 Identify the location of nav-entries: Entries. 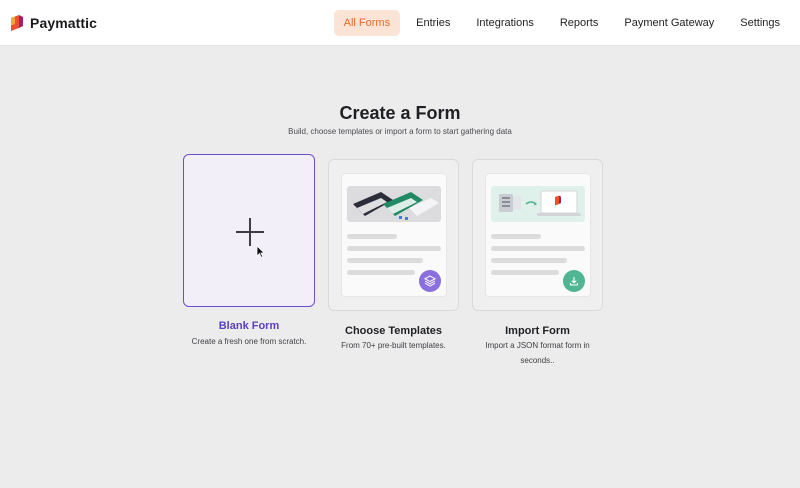
(433, 23).